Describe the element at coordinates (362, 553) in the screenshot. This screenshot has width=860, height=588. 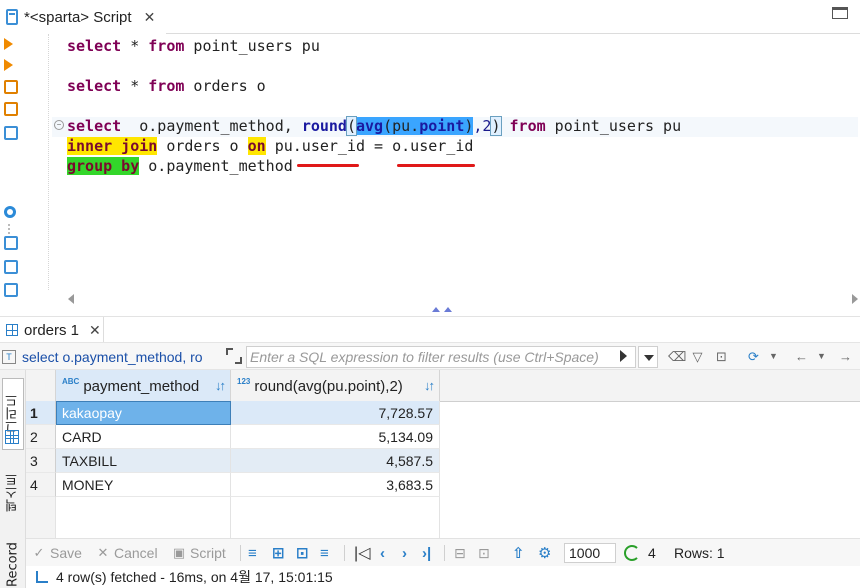
I see `first-row-icon: |◁` at that location.